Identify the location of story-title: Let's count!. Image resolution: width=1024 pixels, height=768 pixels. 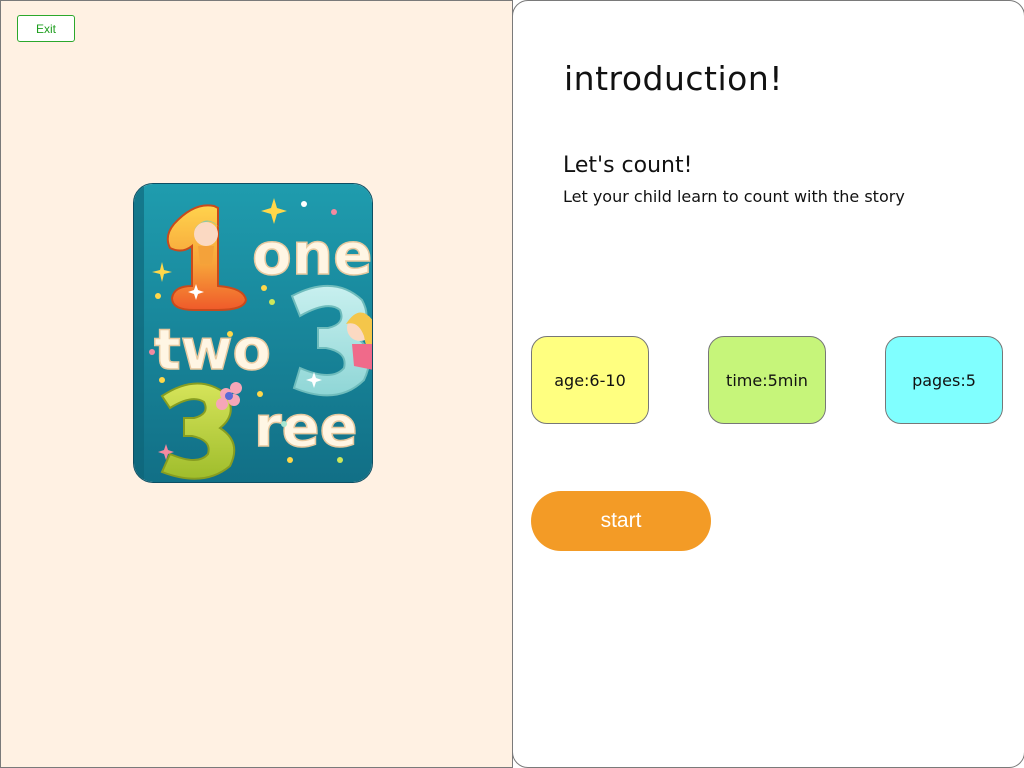
(628, 165).